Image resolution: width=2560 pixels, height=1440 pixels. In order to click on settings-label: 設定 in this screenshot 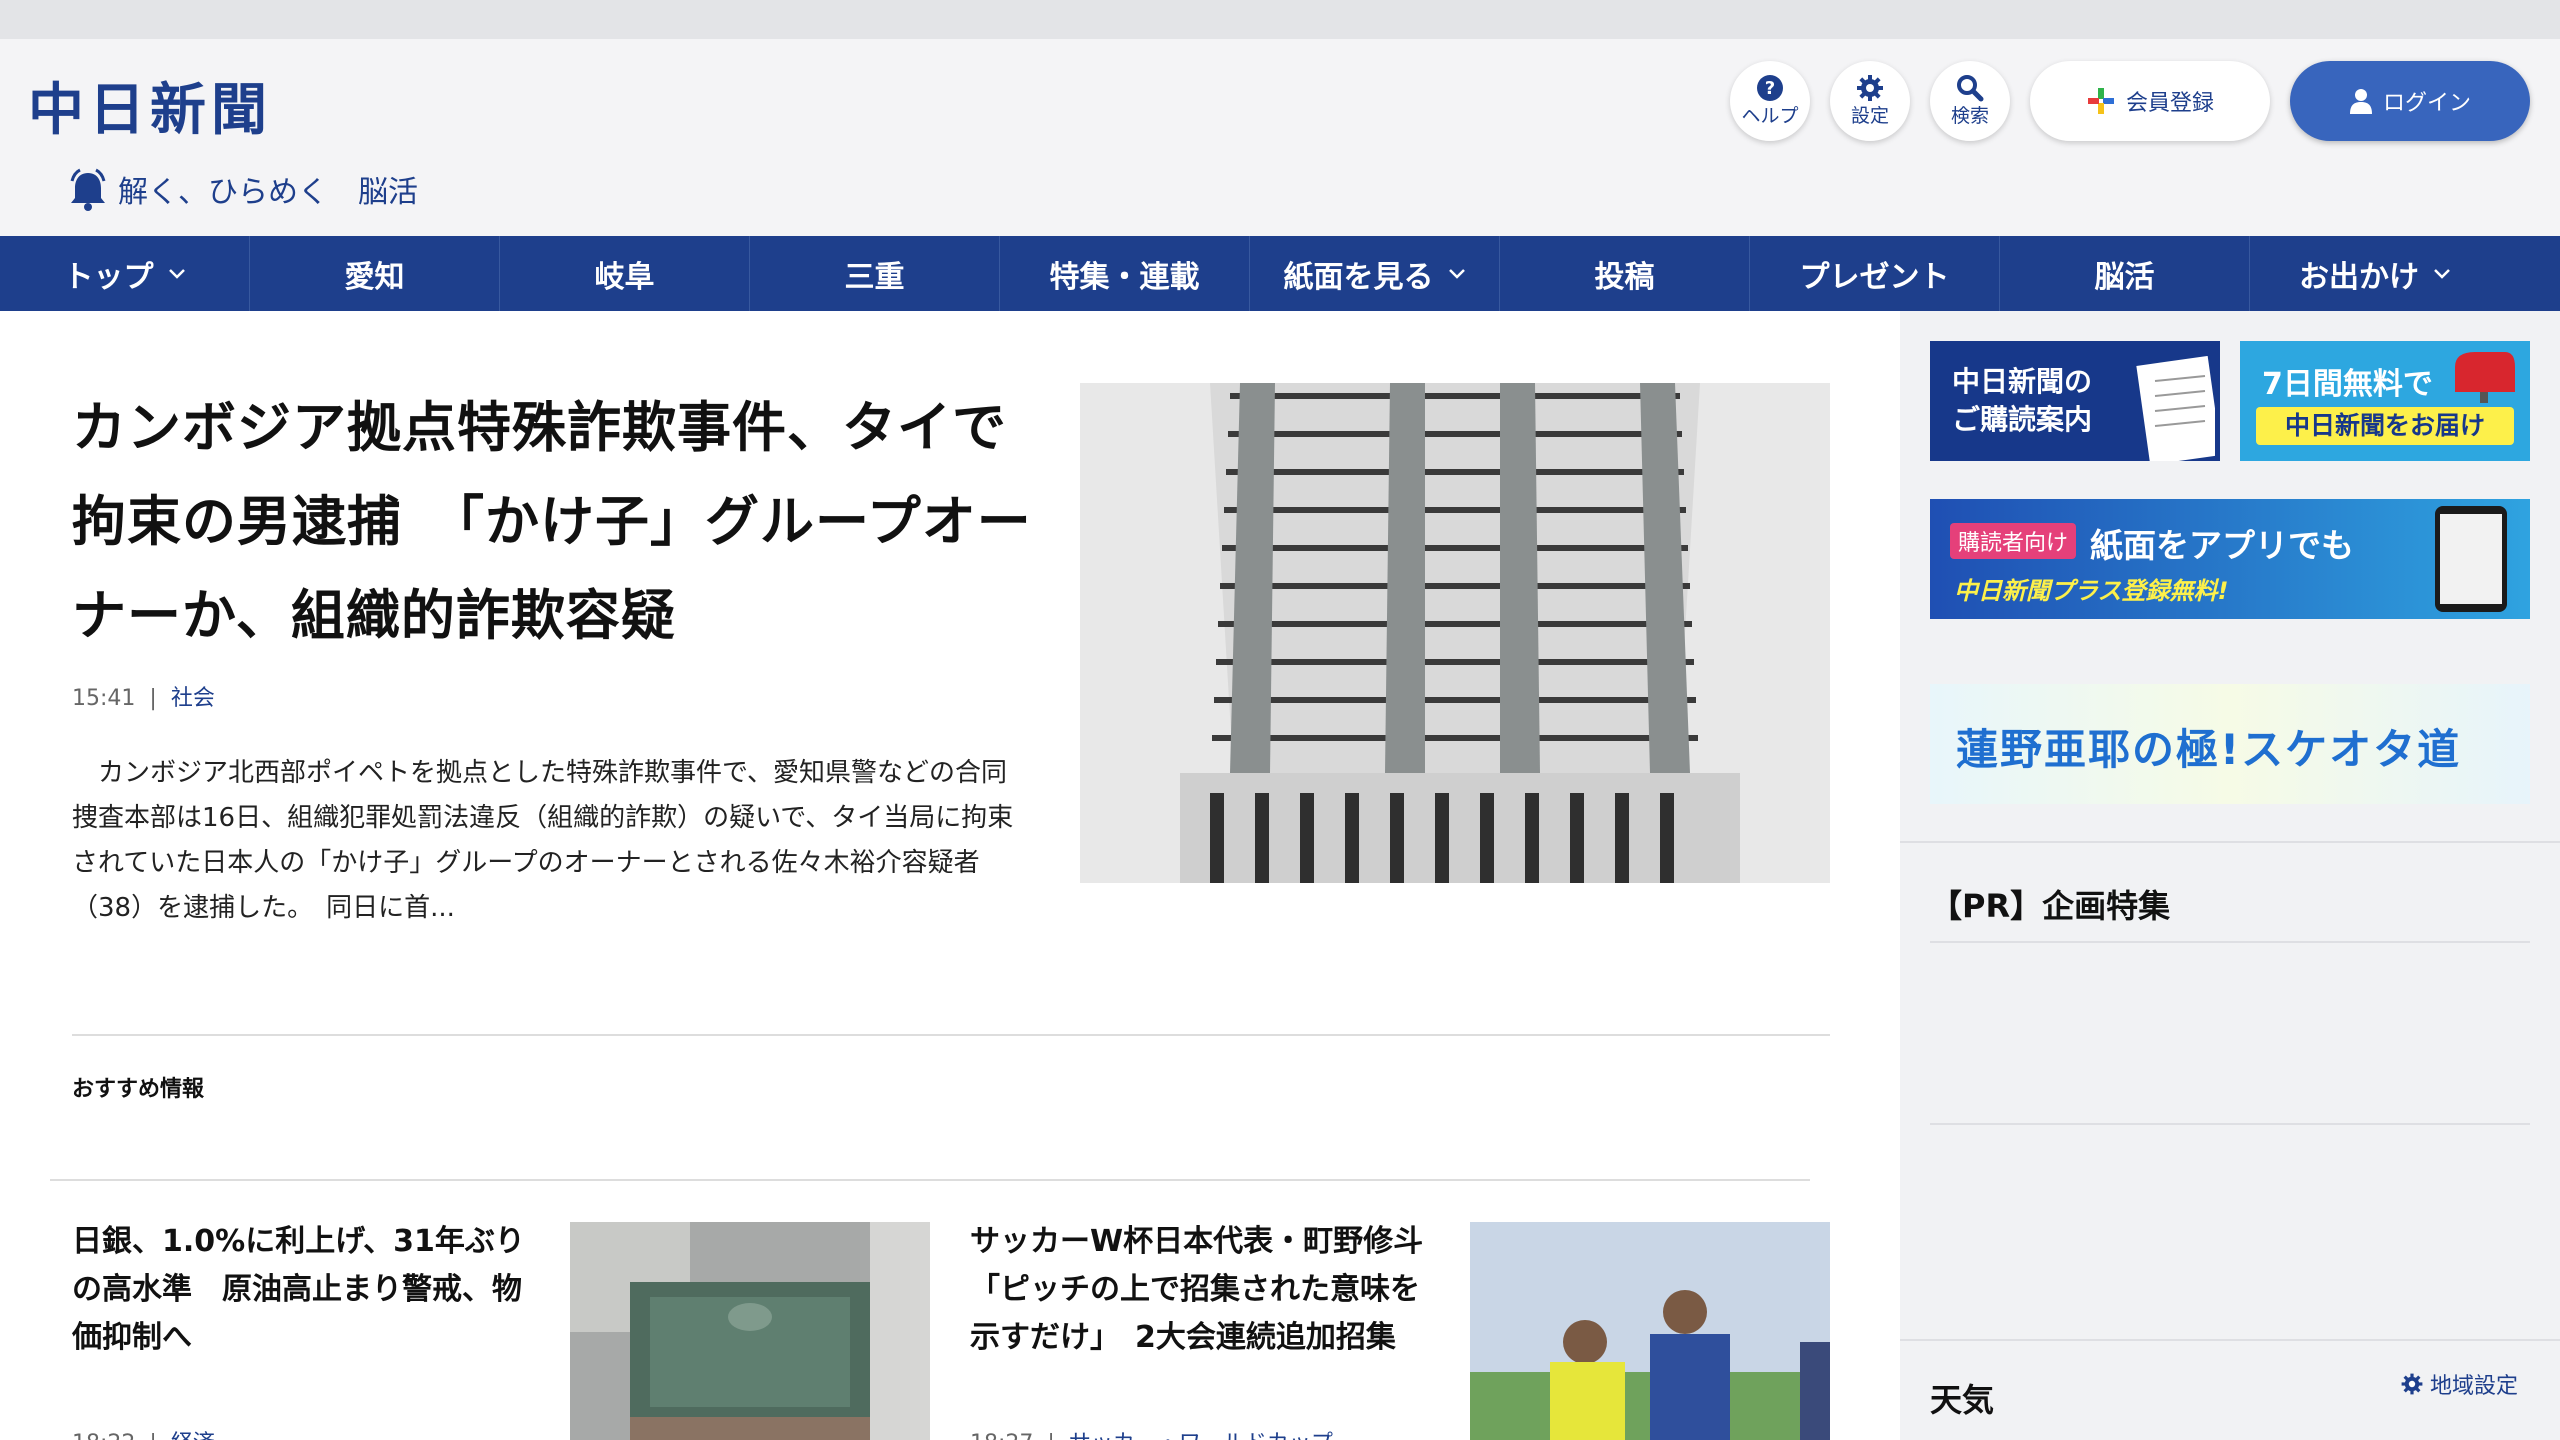, I will do `click(1869, 116)`.